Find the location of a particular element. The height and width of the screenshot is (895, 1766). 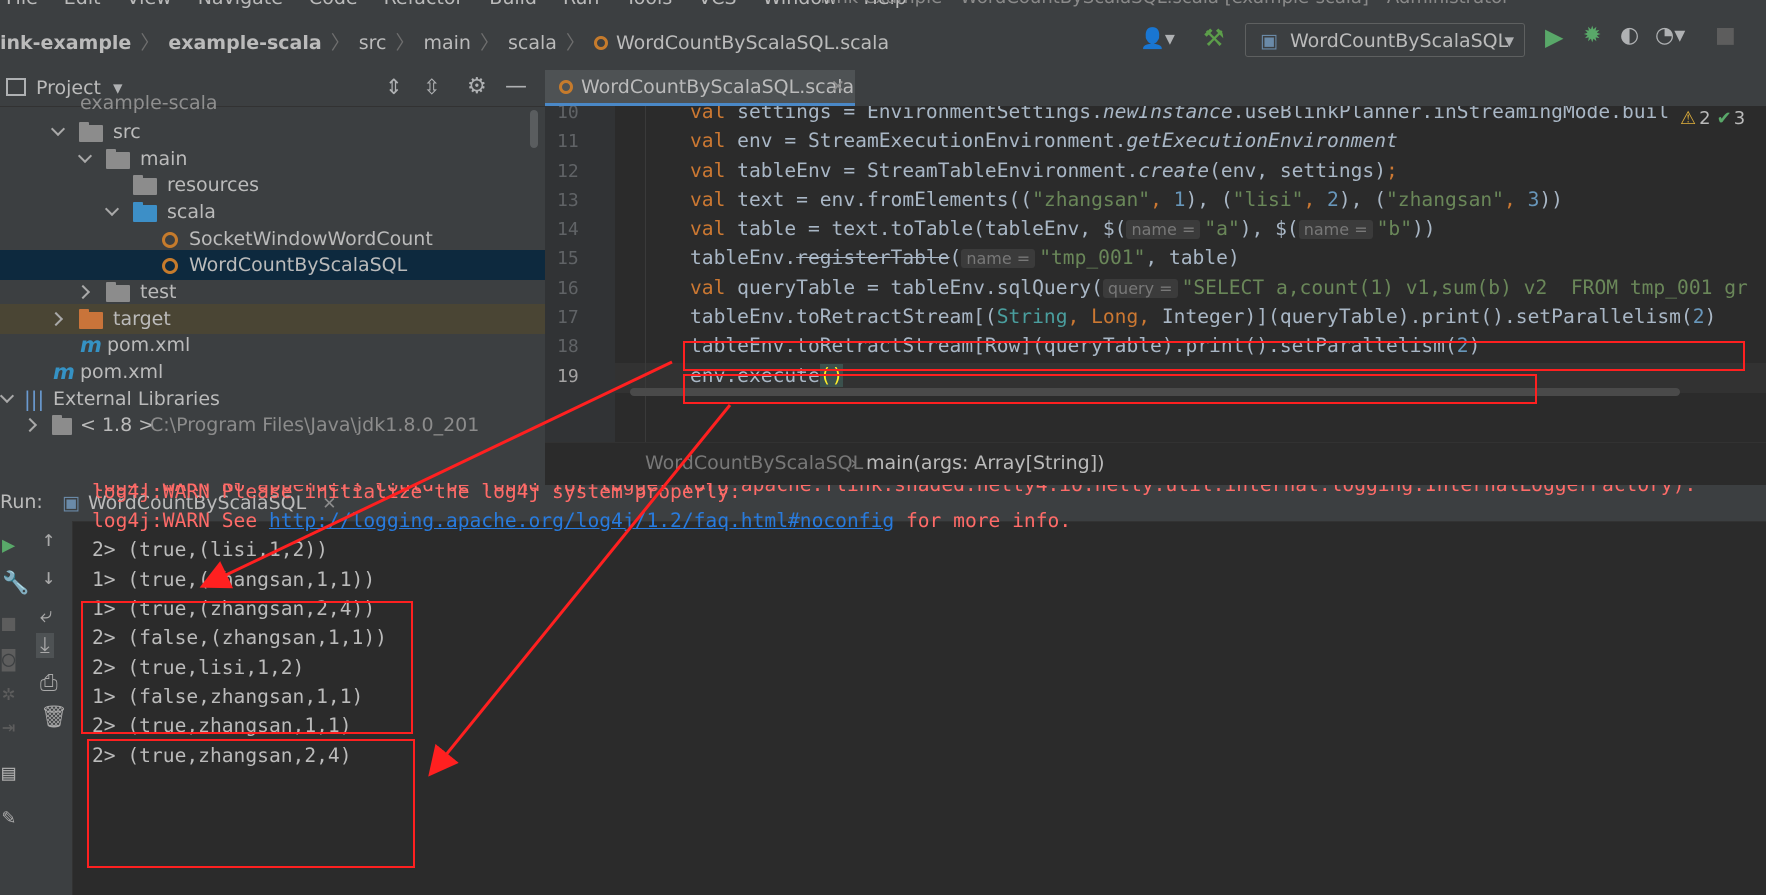

scala-object-icon is located at coordinates (600, 43).